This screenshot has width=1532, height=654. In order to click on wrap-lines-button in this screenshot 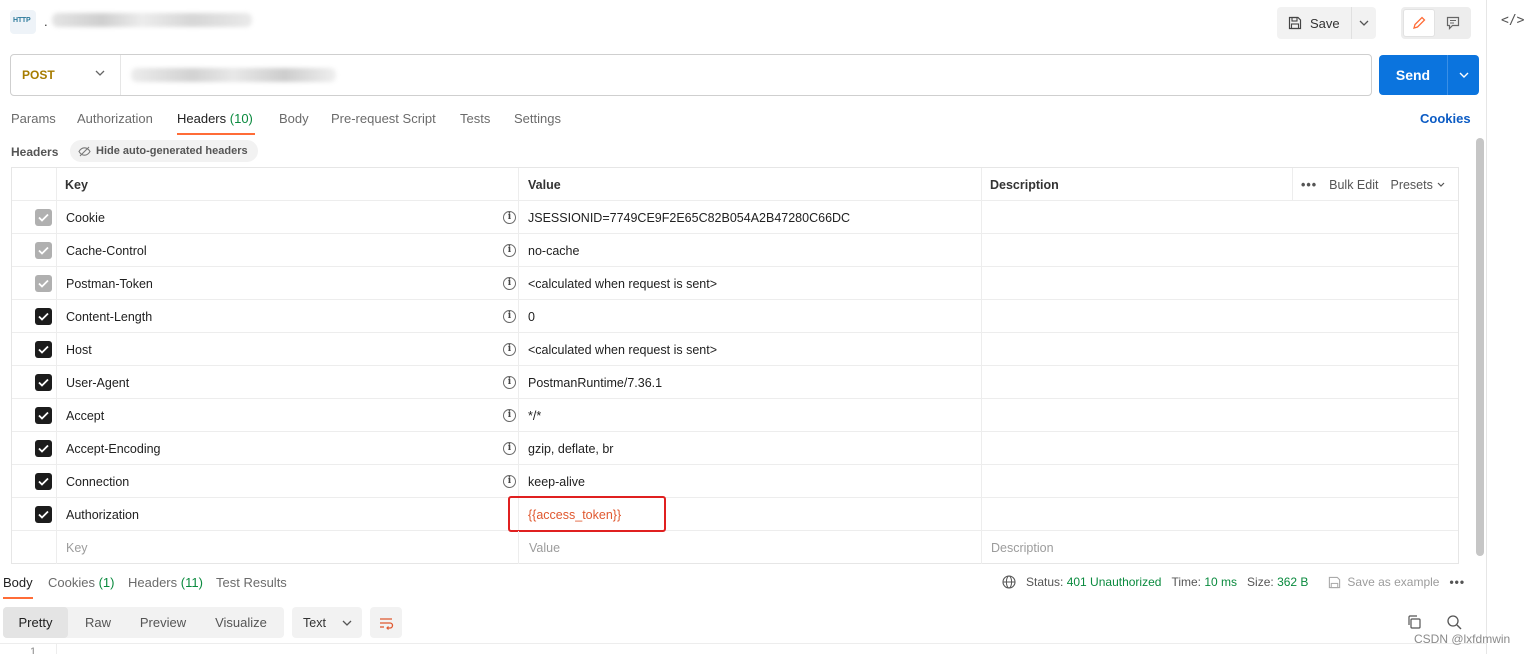, I will do `click(386, 622)`.